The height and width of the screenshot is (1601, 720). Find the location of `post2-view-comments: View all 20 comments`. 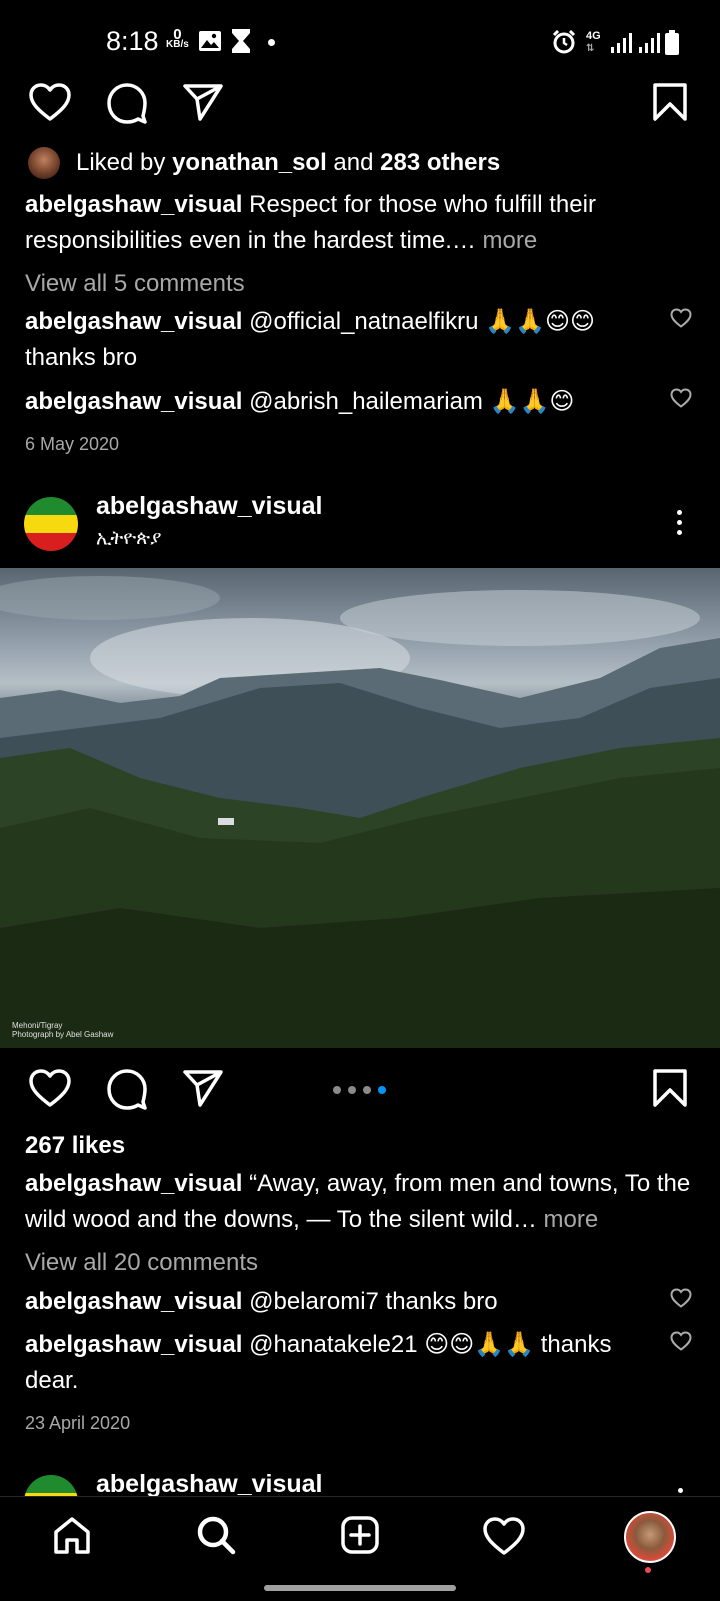

post2-view-comments: View all 20 comments is located at coordinates (141, 1263).